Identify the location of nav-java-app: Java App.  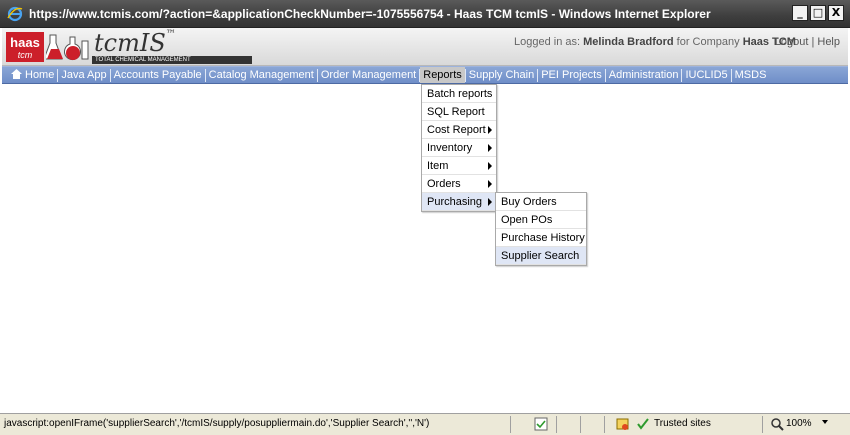
(83, 75).